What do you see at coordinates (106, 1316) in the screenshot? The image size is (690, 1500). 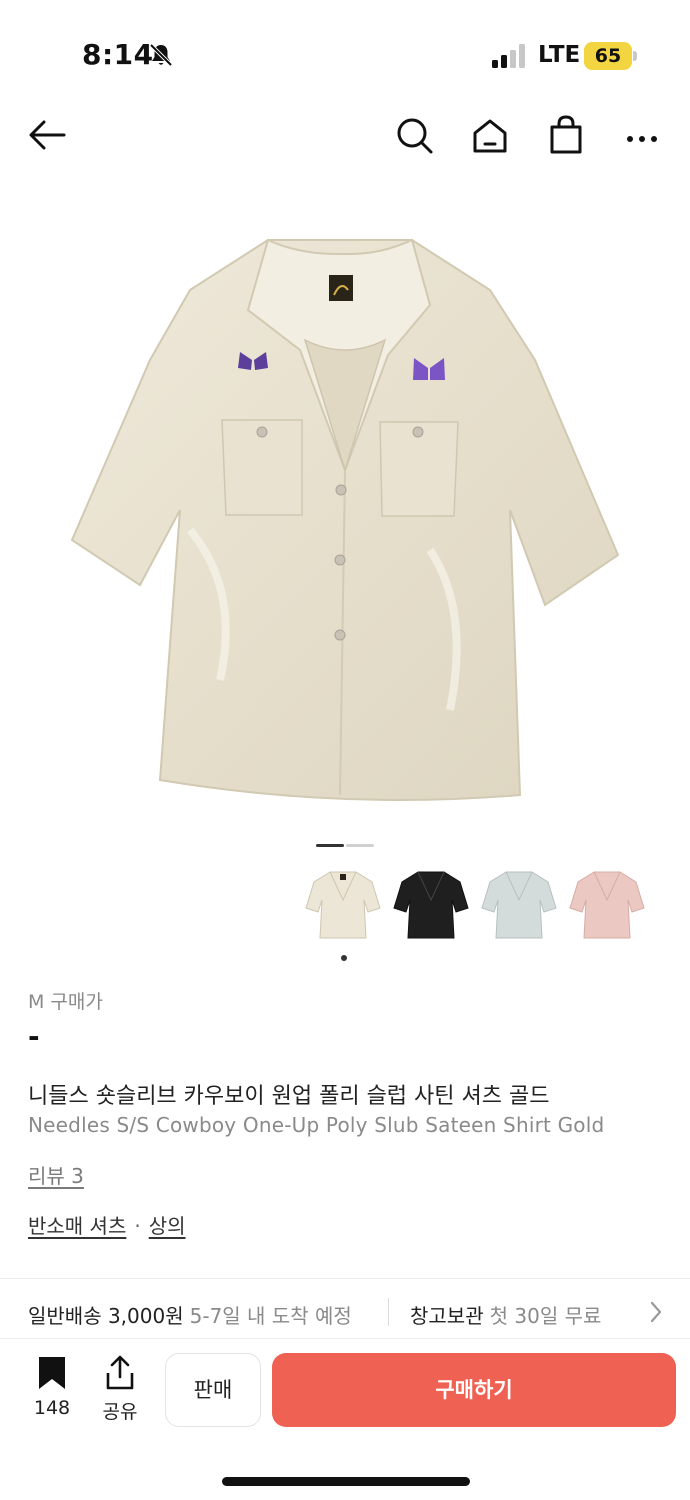 I see `general-shipping-label: 일반배송 3,000원` at bounding box center [106, 1316].